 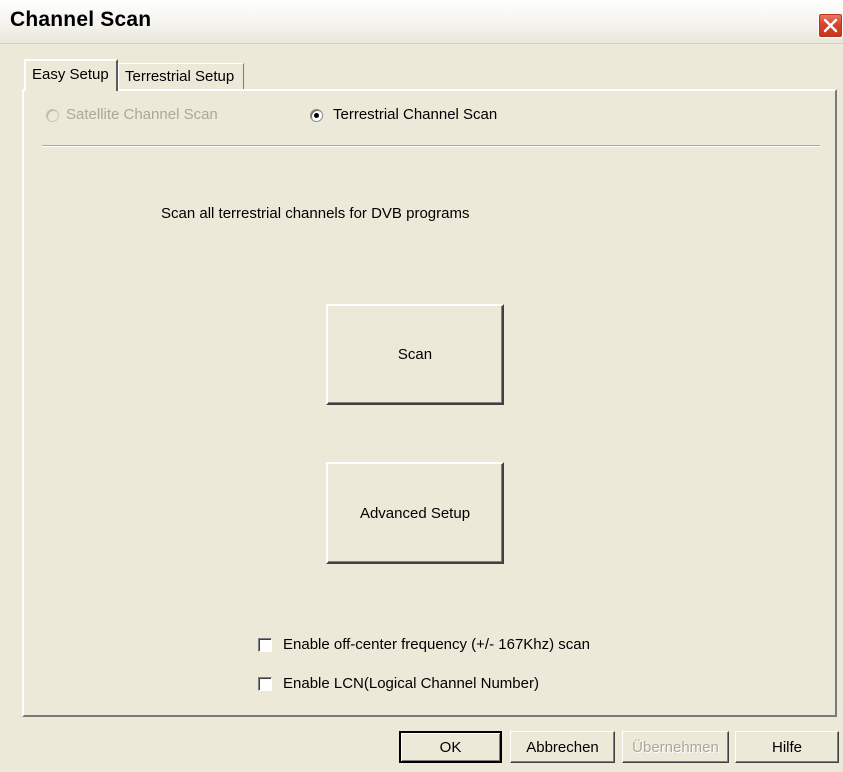 I want to click on close-icon, so click(x=830, y=25).